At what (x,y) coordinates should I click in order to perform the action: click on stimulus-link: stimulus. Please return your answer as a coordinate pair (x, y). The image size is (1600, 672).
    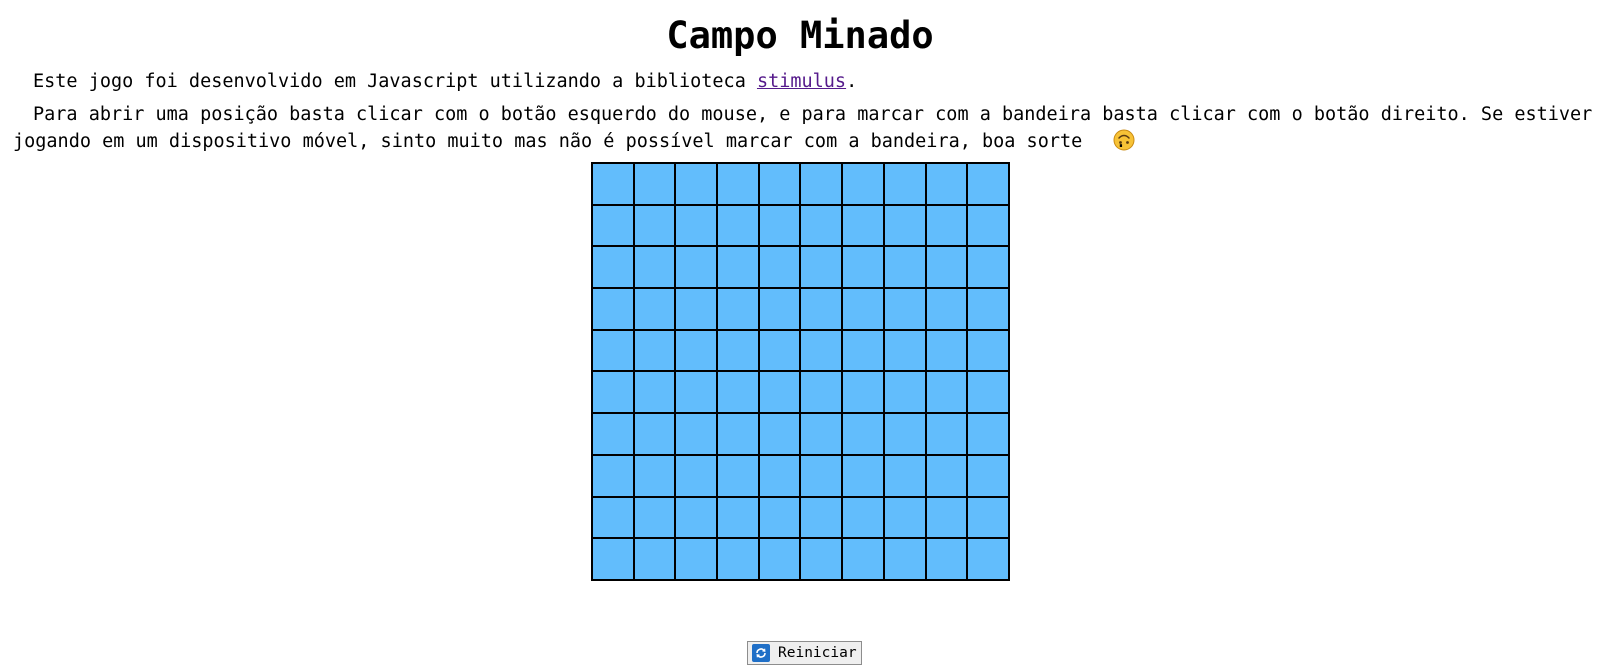
    Looking at the image, I should click on (801, 81).